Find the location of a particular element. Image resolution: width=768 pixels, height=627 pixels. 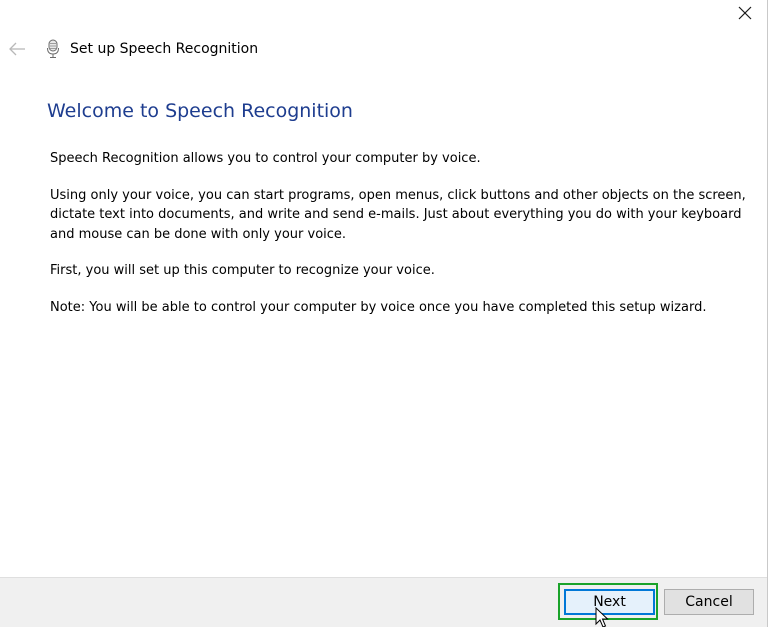

close-button is located at coordinates (745, 13).